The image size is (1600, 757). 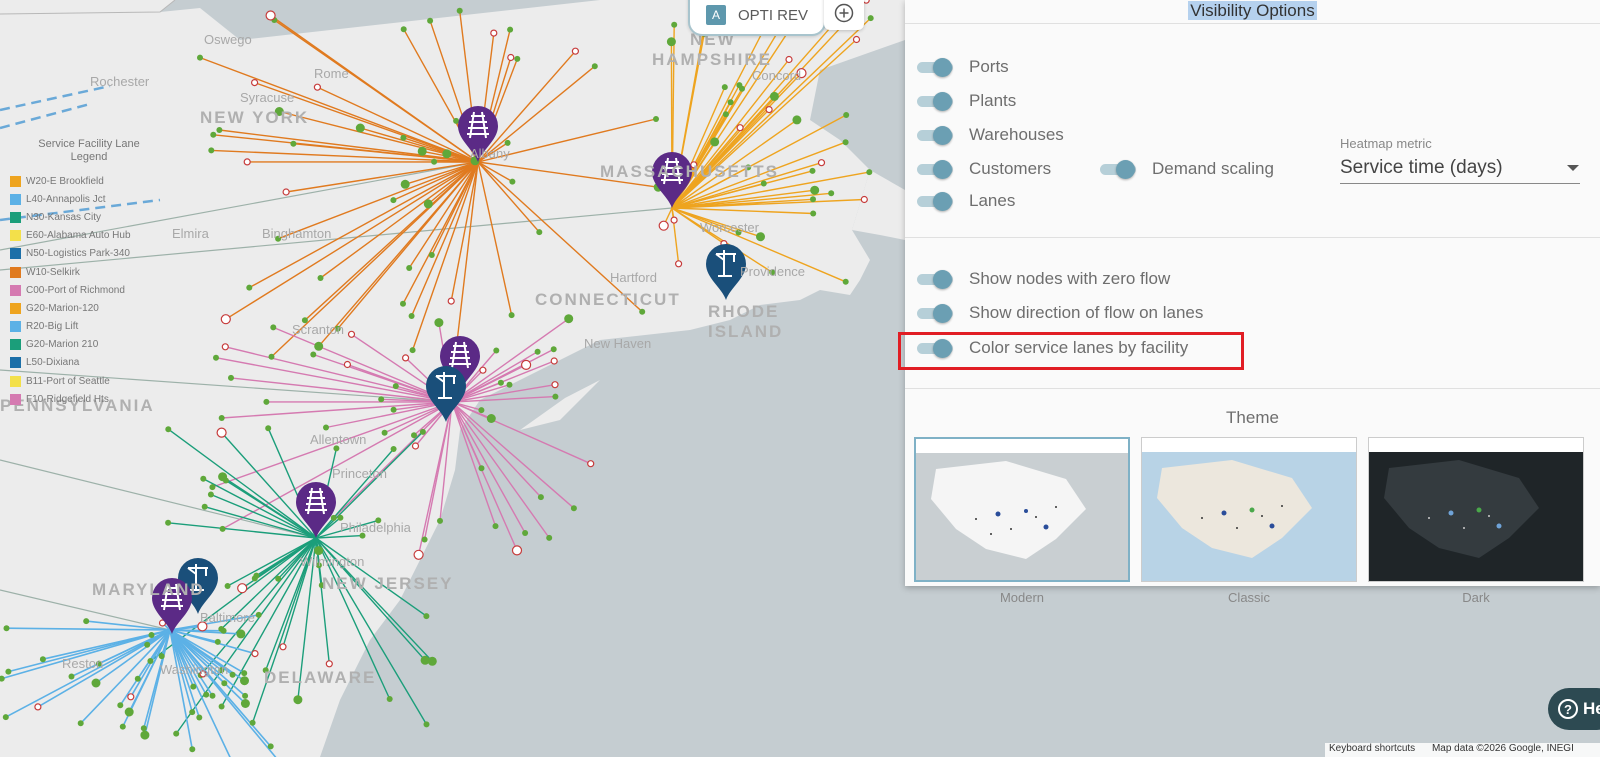 I want to click on scenario-tab: A OPTI REV, so click(x=757, y=18).